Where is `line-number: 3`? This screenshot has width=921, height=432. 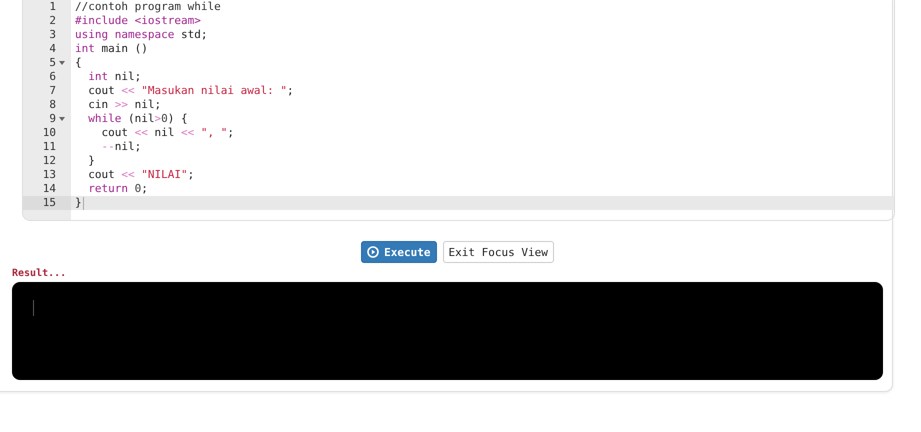 line-number: 3 is located at coordinates (52, 35).